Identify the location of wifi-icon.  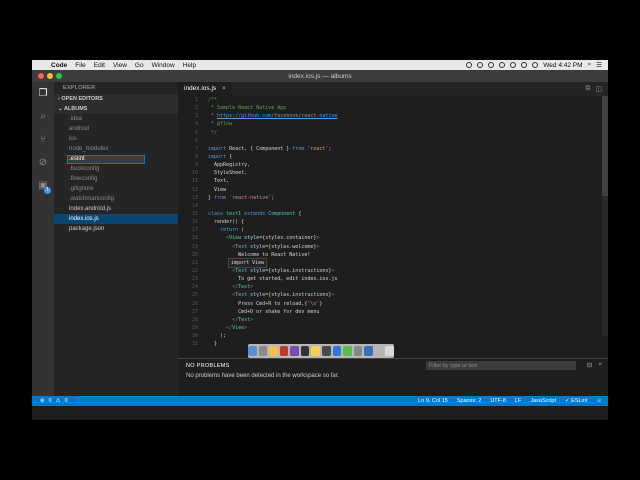
(502, 65).